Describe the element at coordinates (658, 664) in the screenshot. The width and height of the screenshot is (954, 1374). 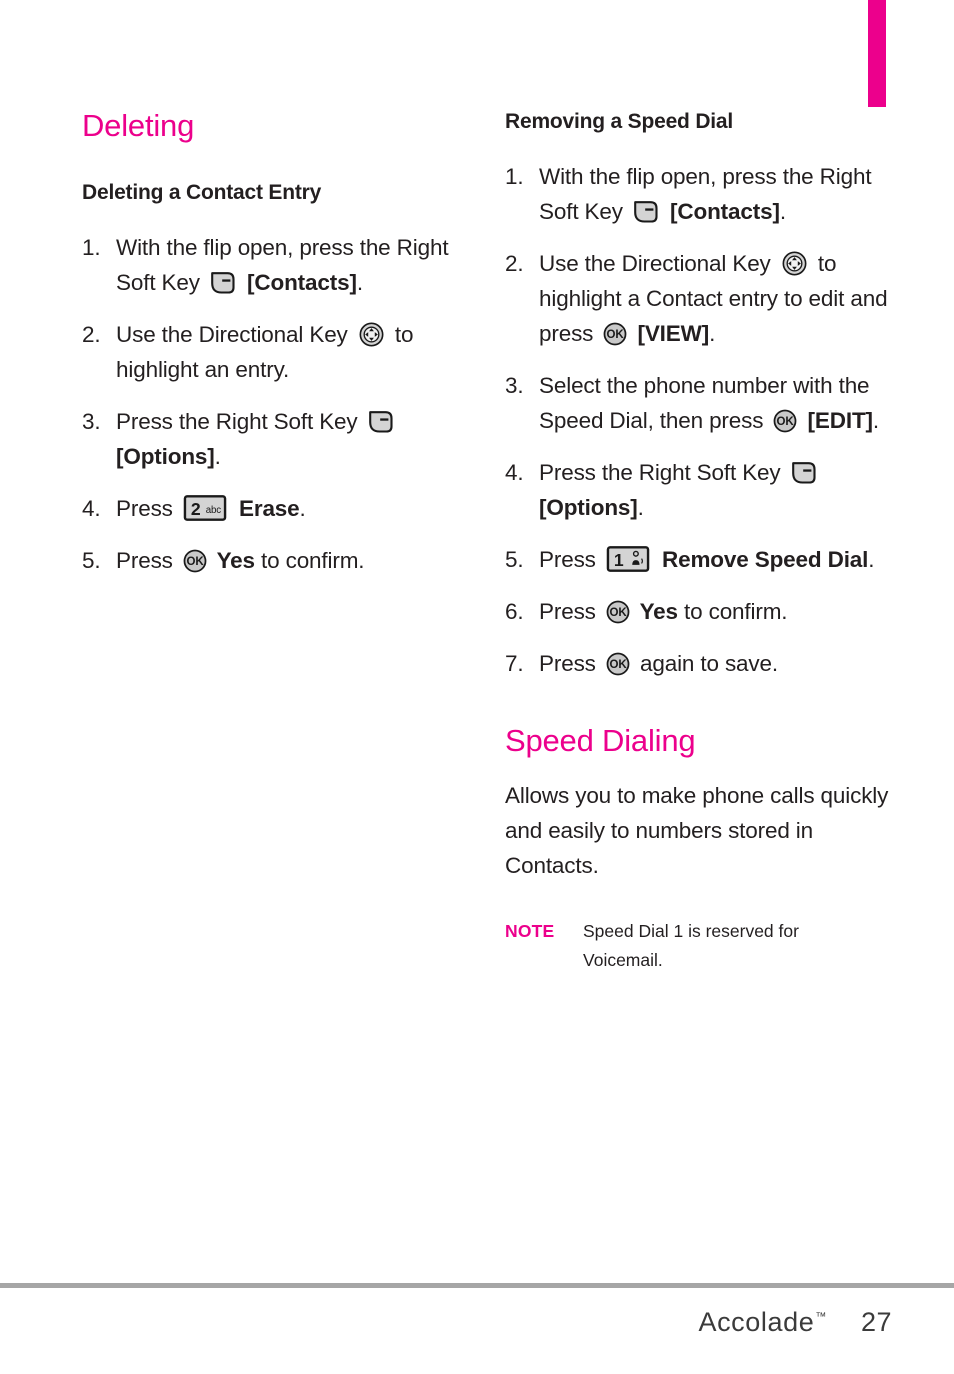
I see `step-text: Press OK again to save.` at that location.